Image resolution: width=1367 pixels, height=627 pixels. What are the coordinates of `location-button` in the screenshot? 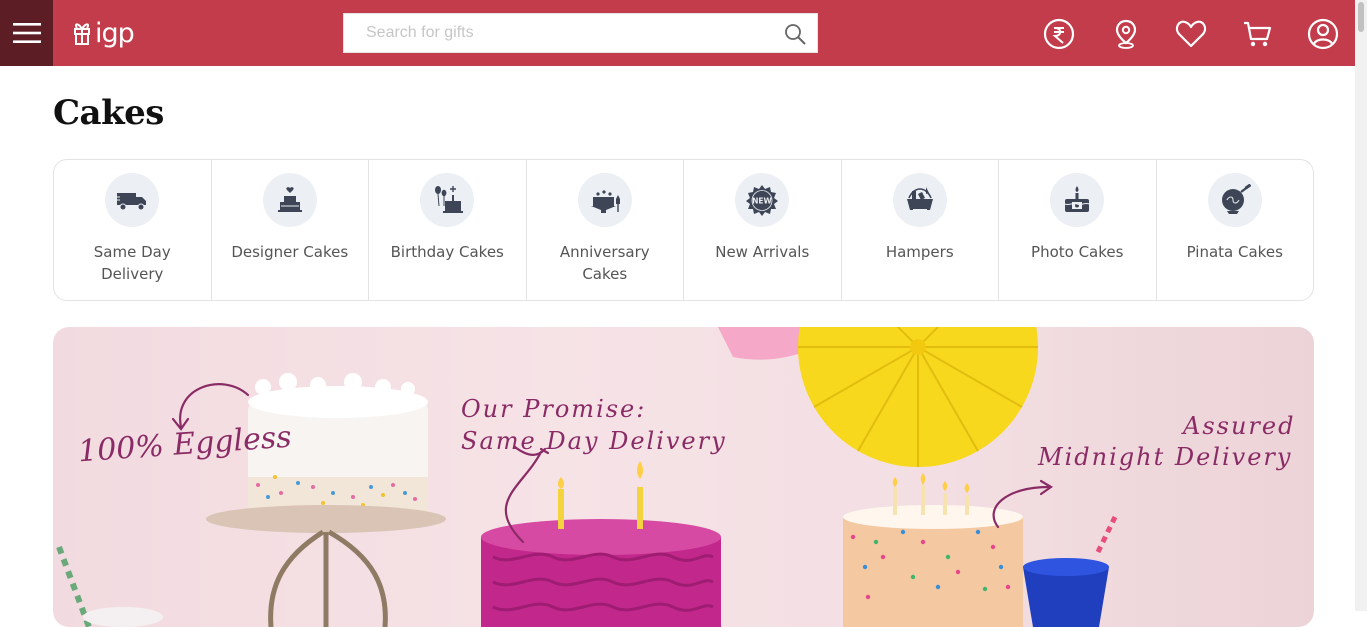 It's located at (1126, 34).